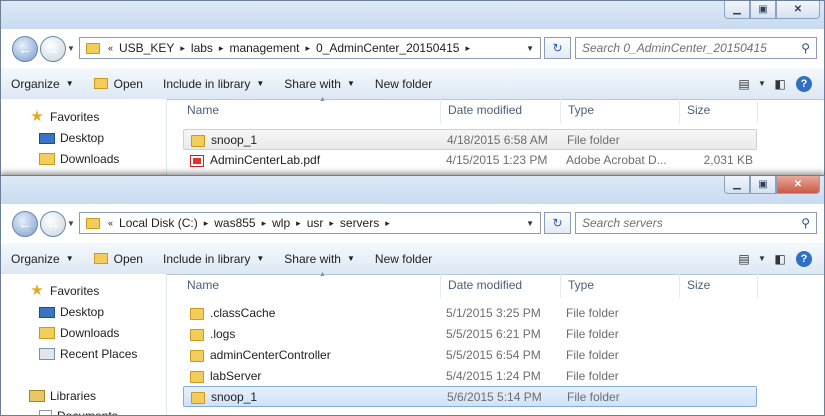  Describe the element at coordinates (62, 396) in the screenshot. I see `nav-item-libraries: Libraries` at that location.